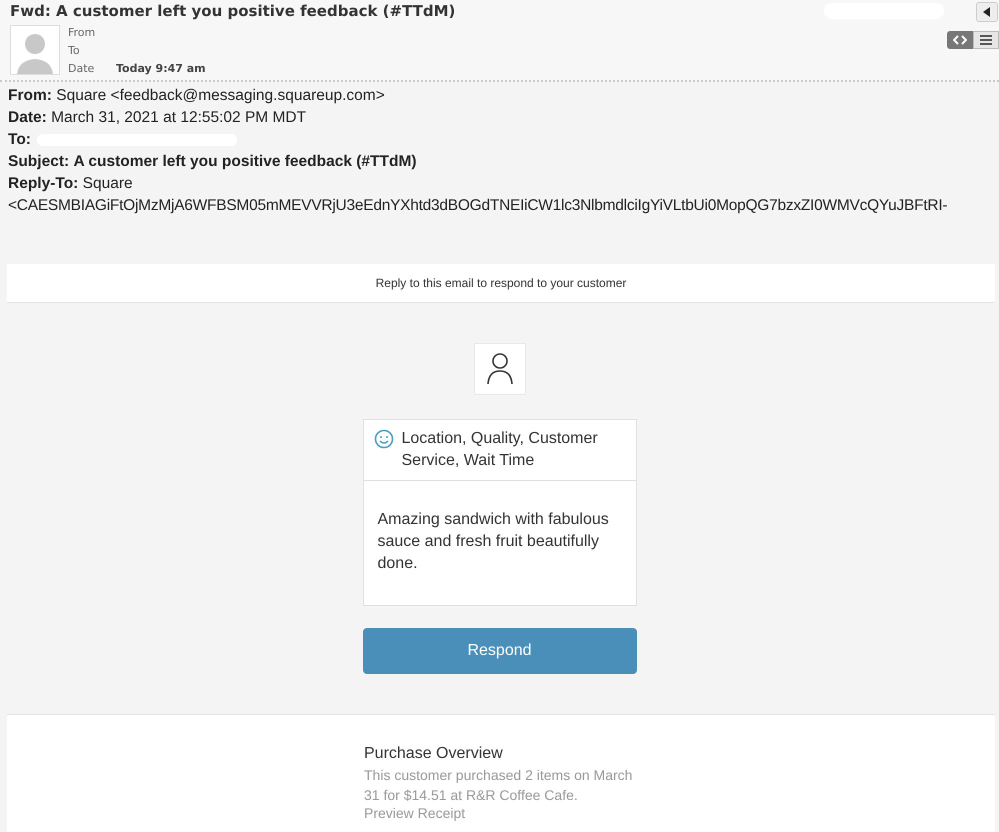 This screenshot has width=999, height=832. What do you see at coordinates (493, 542) in the screenshot?
I see `feedback-comment: Amazing sandwich with fabulous sauce and fresh fruit beautifully done.` at bounding box center [493, 542].